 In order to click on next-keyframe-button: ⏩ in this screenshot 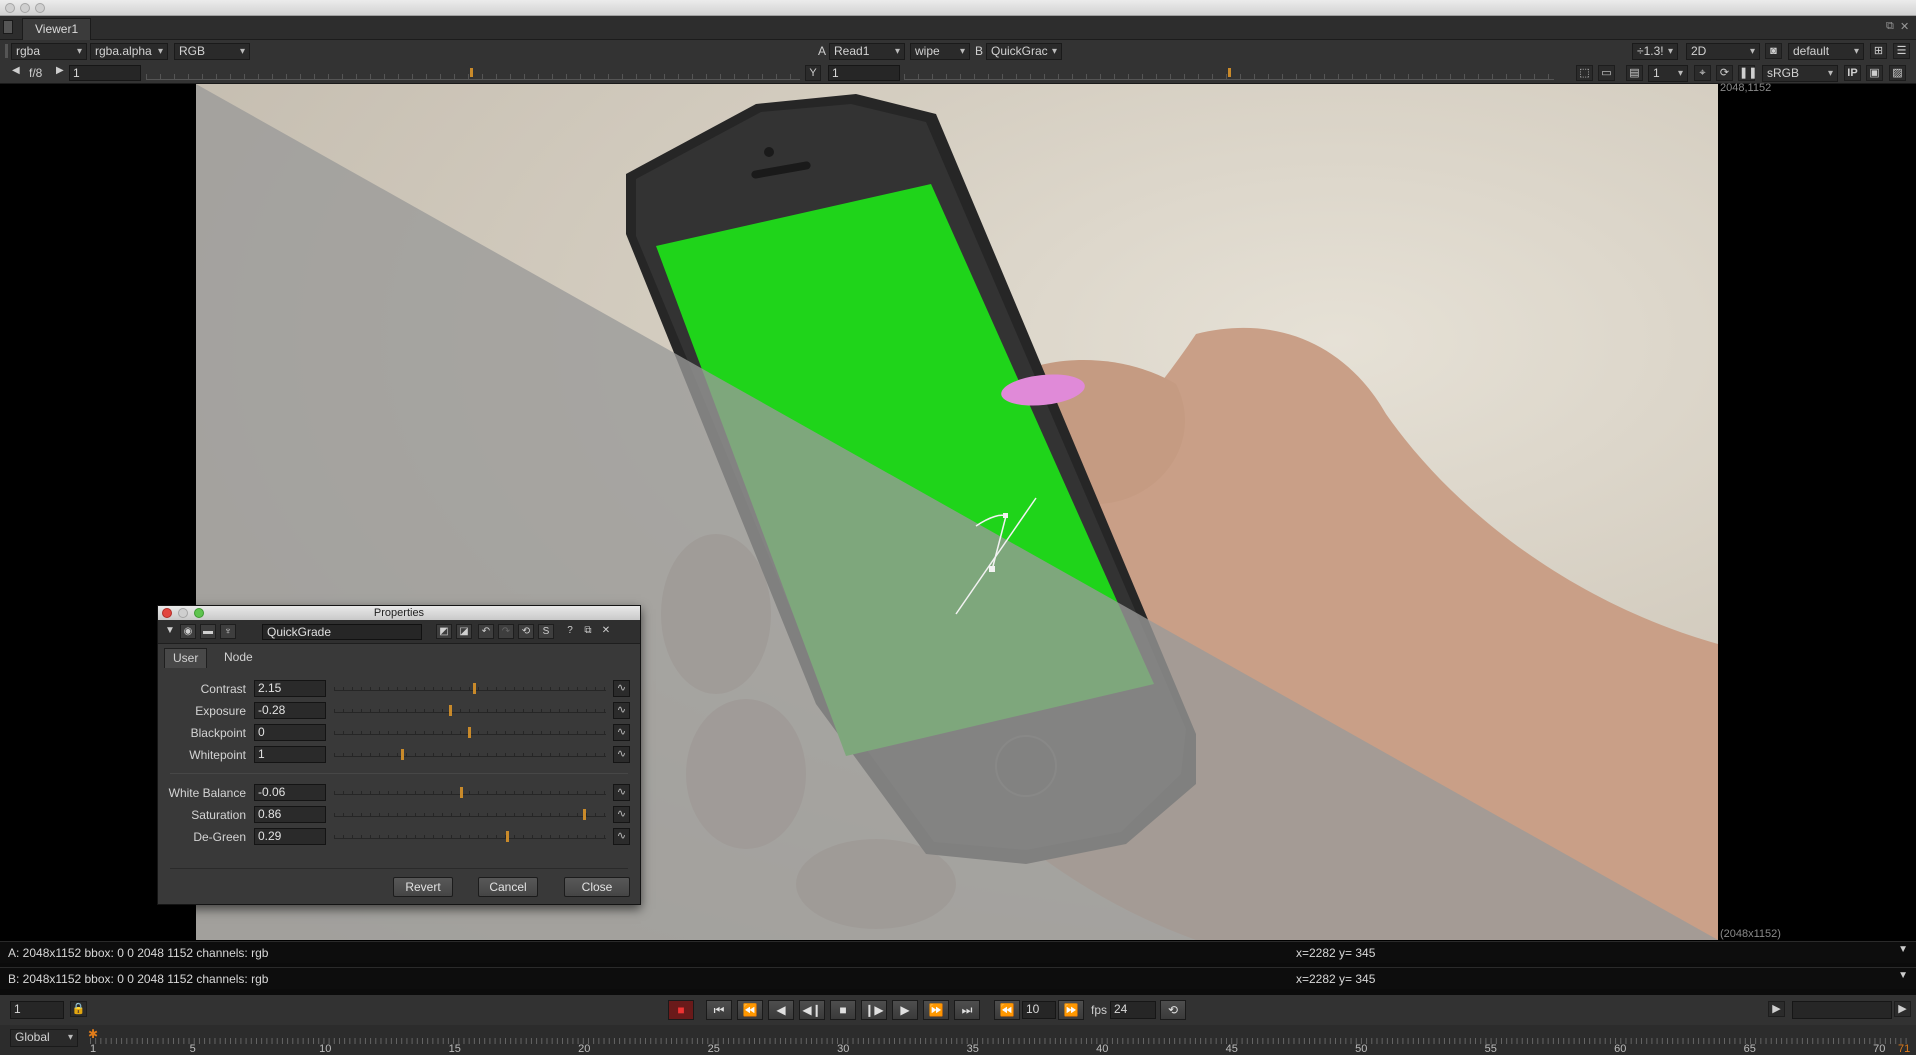, I will do `click(936, 1010)`.